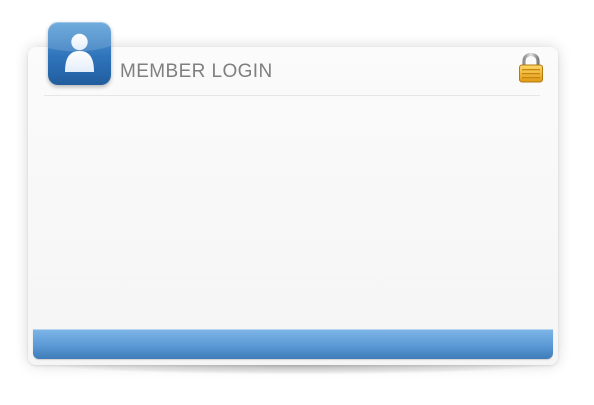  What do you see at coordinates (531, 70) in the screenshot?
I see `padlock-icon` at bounding box center [531, 70].